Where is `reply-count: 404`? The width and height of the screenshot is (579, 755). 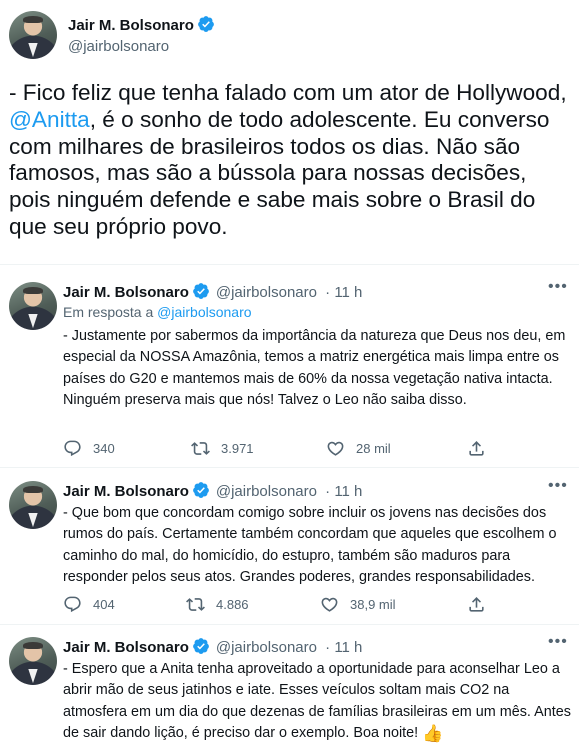 reply-count: 404 is located at coordinates (104, 604).